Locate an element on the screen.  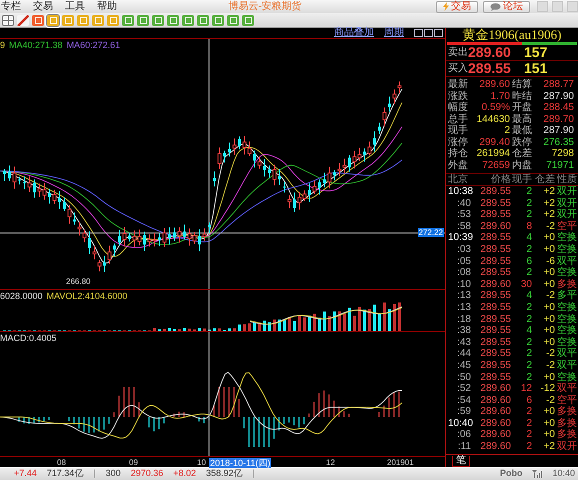
window-title: 博易云-安粮期货 is located at coordinates (265, 6).